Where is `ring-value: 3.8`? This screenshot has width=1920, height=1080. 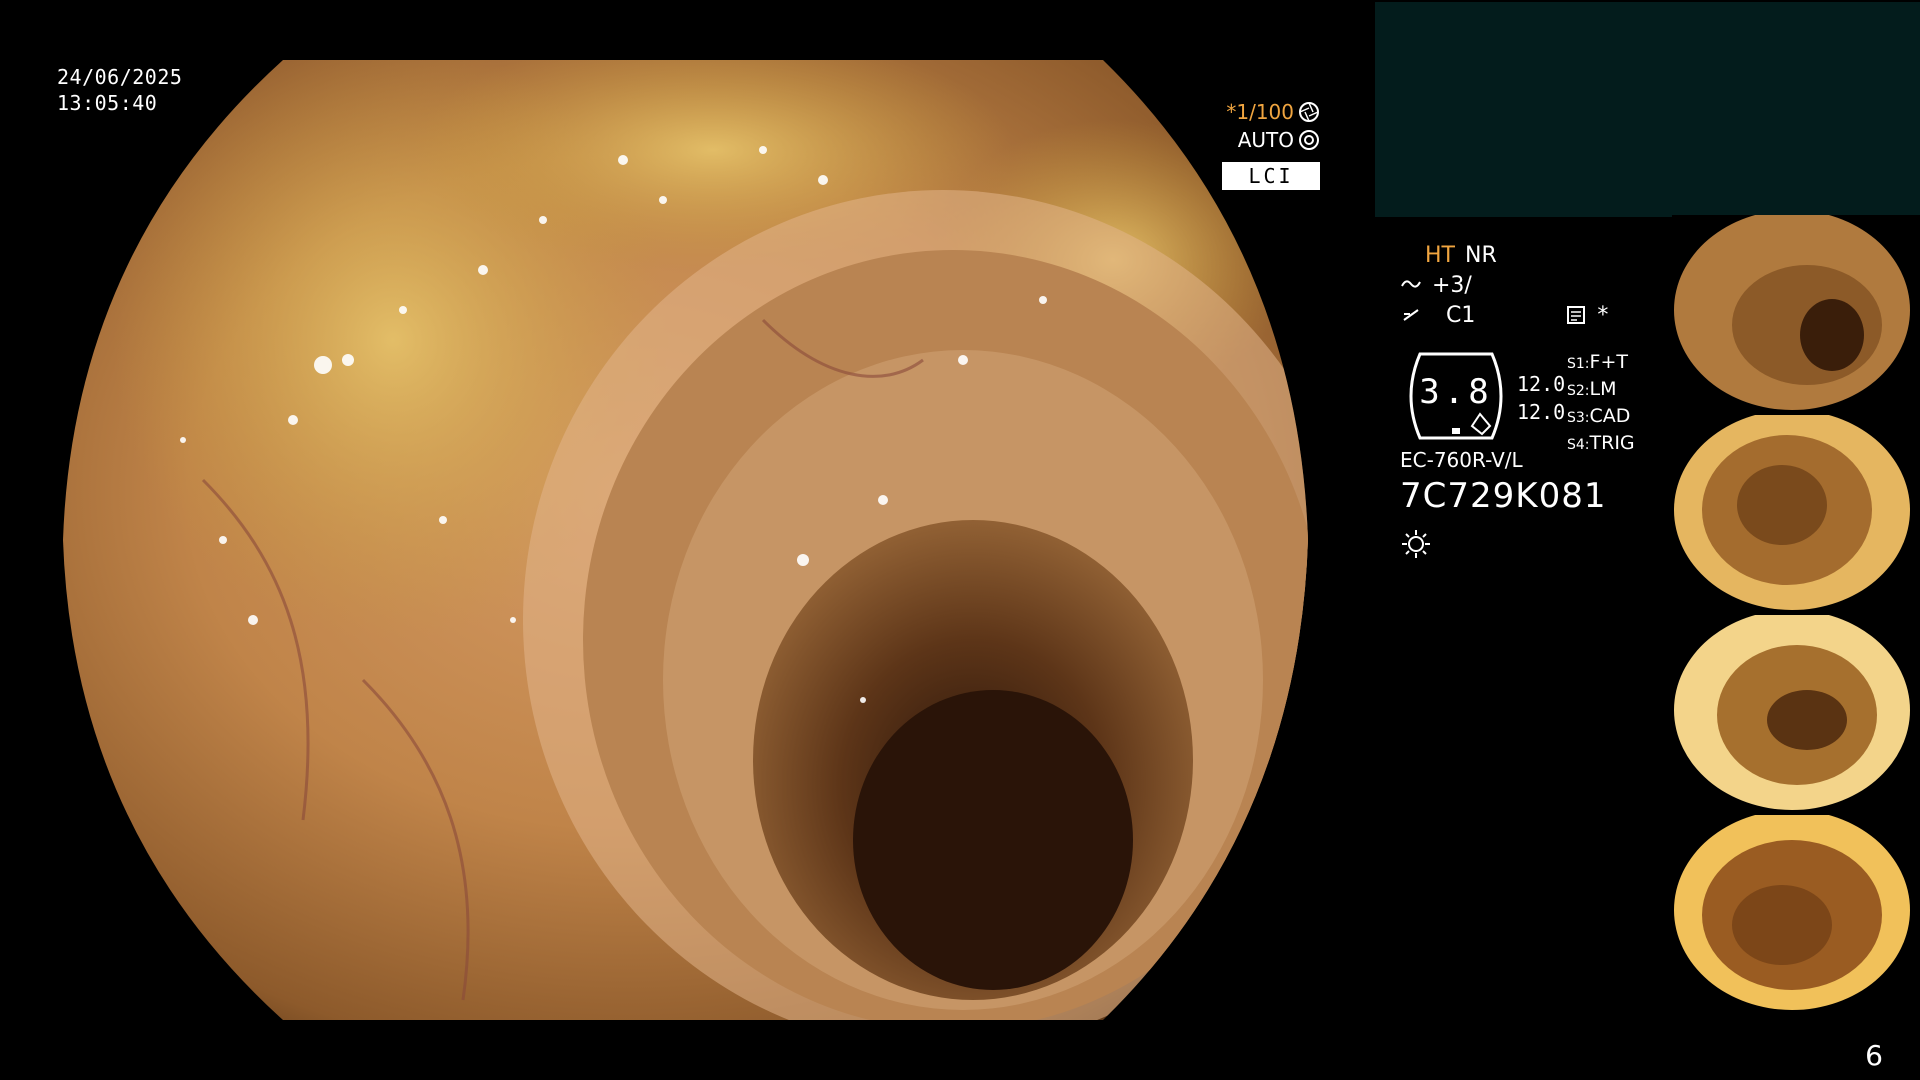 ring-value: 3.8 is located at coordinates (1456, 392).